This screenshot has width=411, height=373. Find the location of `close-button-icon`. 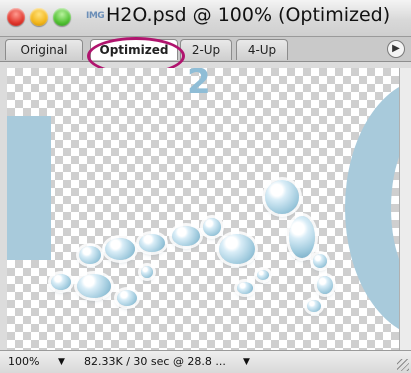

close-button-icon is located at coordinates (16, 17).